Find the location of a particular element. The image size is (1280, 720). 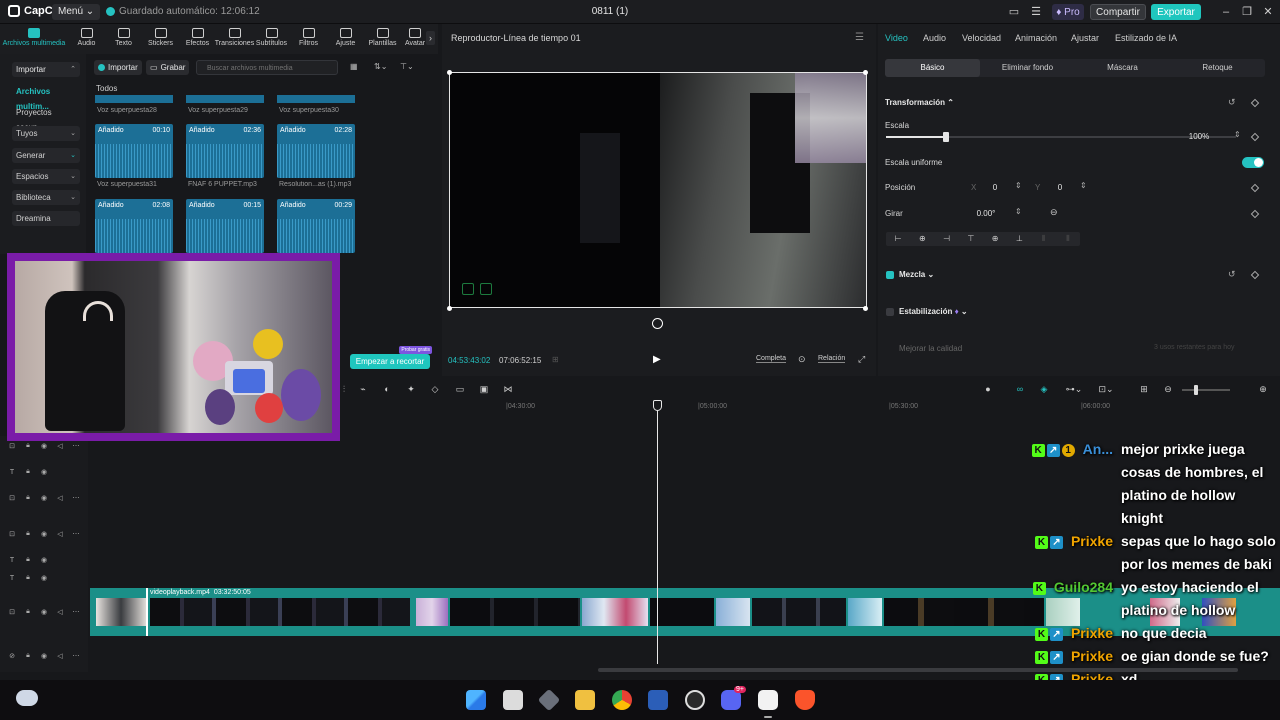

rotate-input: 0.00° is located at coordinates (986, 213).